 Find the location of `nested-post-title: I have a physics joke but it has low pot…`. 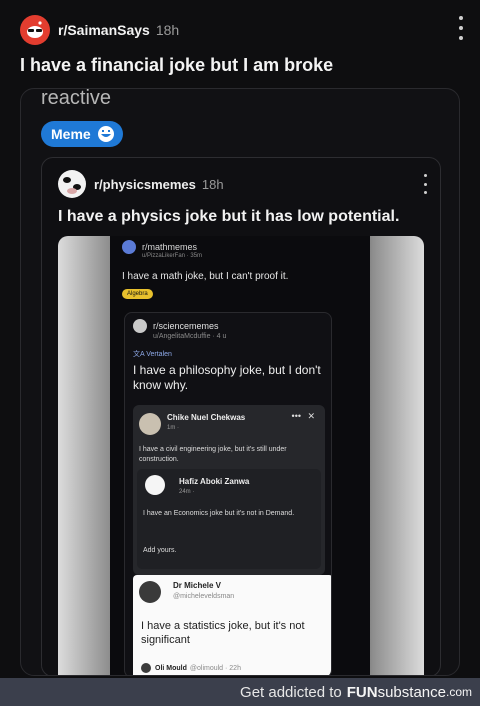

nested-post-title: I have a physics joke but it has low pot… is located at coordinates (228, 217).